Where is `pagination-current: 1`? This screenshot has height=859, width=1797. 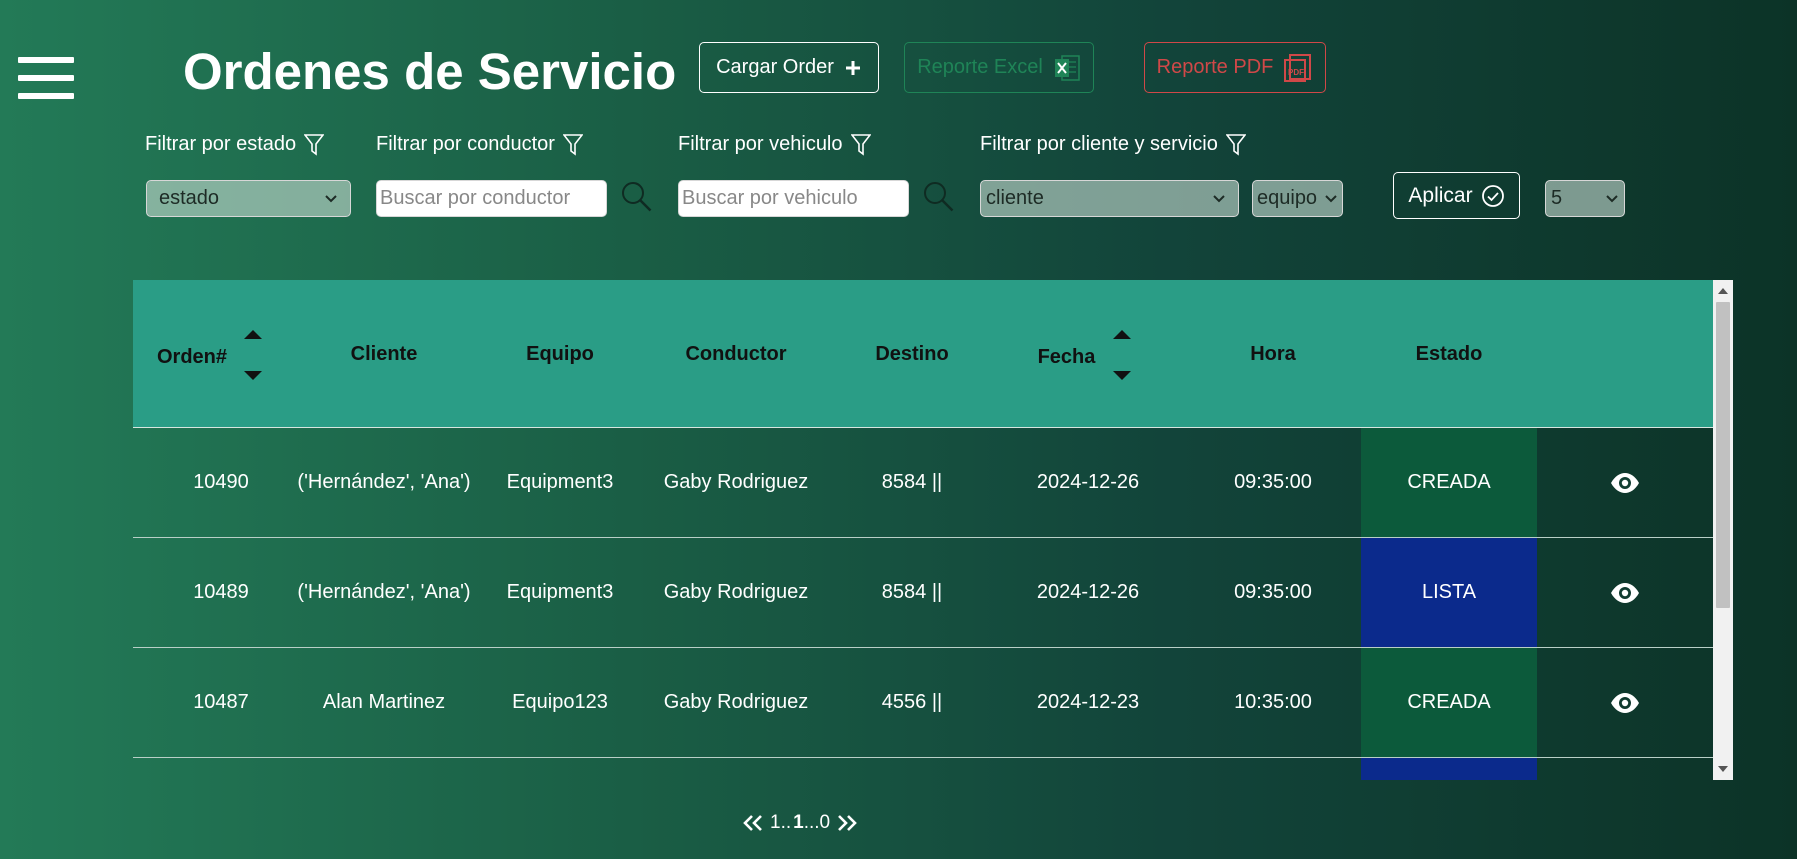
pagination-current: 1 is located at coordinates (798, 823).